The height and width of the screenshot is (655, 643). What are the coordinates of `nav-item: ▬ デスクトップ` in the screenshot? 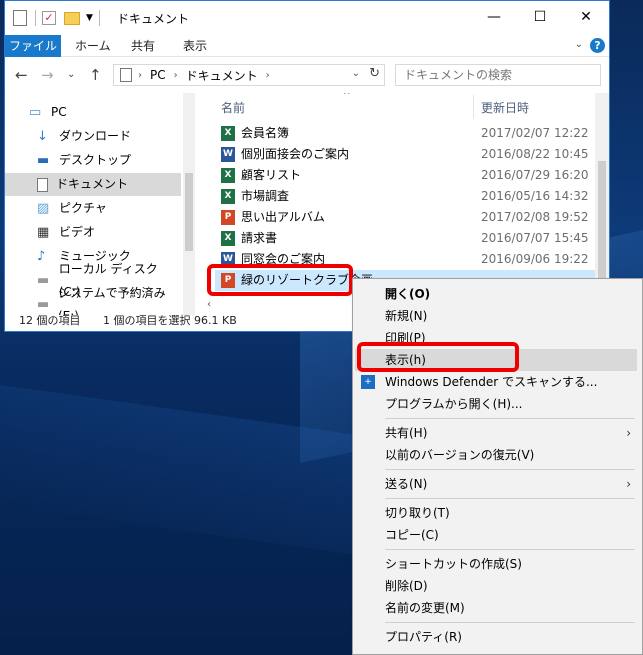 It's located at (93, 160).